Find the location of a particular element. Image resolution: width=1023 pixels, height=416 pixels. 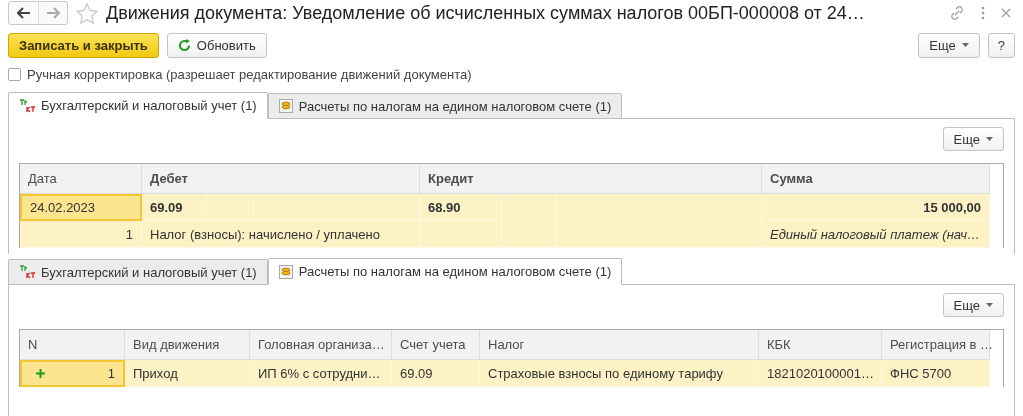

save-and-close-button: Записать и закрыть is located at coordinates (83, 45).